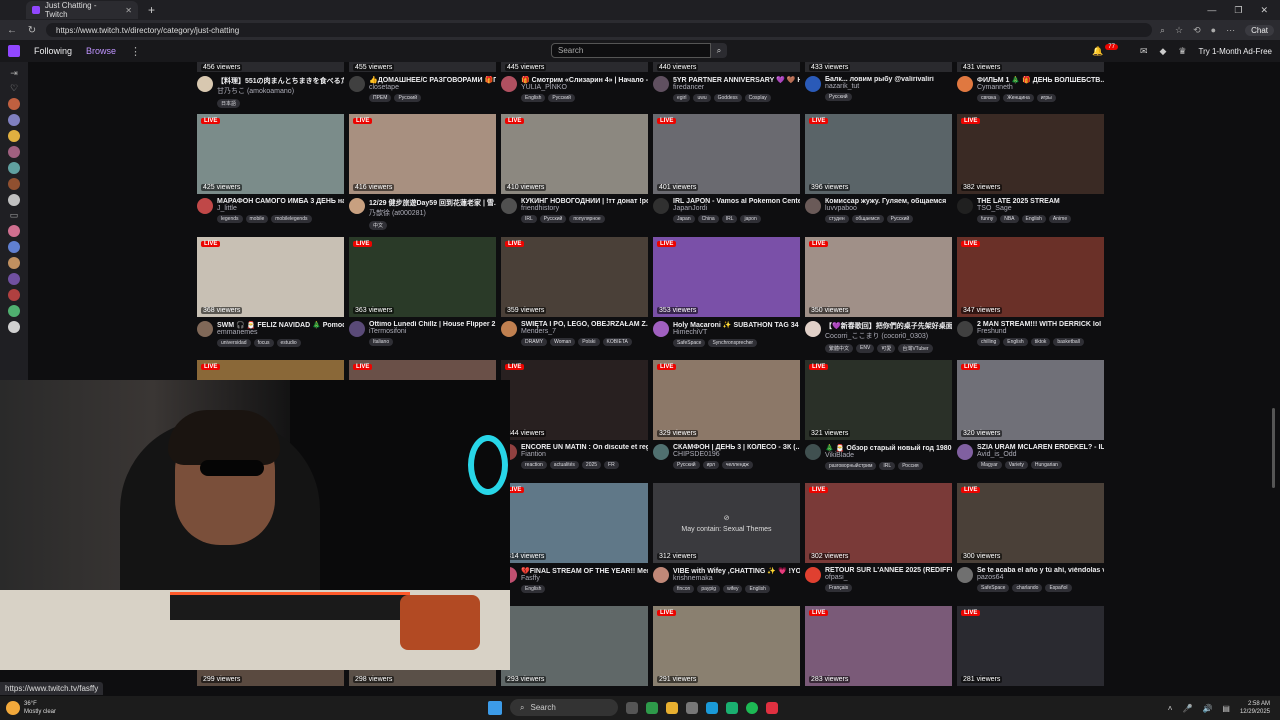  What do you see at coordinates (987, 219) in the screenshot?
I see `stream-tag: funny` at bounding box center [987, 219].